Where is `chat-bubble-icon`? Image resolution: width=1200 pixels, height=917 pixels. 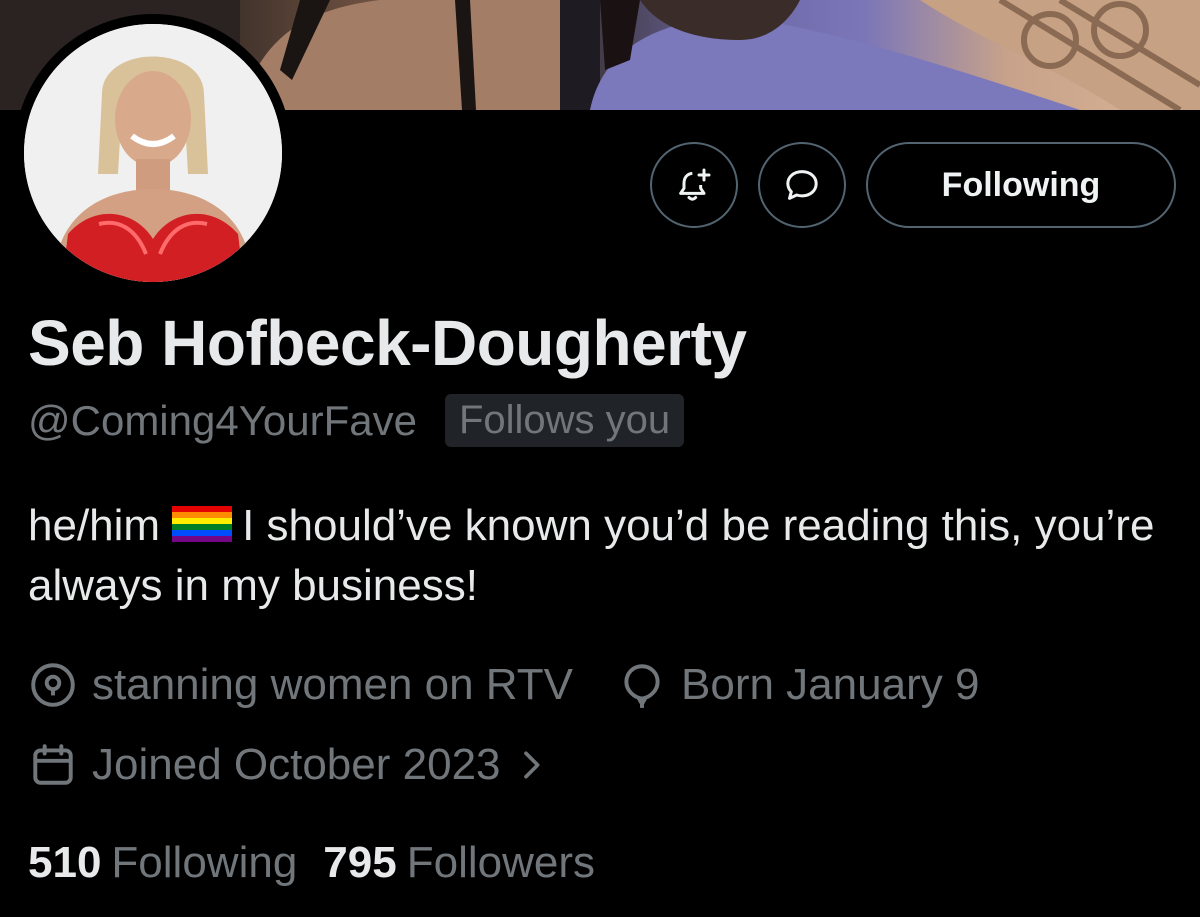 chat-bubble-icon is located at coordinates (802, 185).